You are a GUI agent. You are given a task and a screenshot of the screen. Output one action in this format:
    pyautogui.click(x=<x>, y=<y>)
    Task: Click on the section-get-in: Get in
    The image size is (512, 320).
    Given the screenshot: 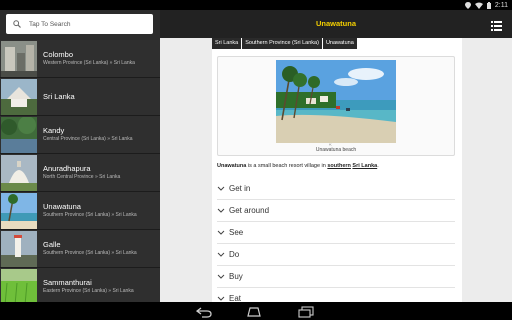 What is the action you would take?
    pyautogui.click(x=336, y=189)
    